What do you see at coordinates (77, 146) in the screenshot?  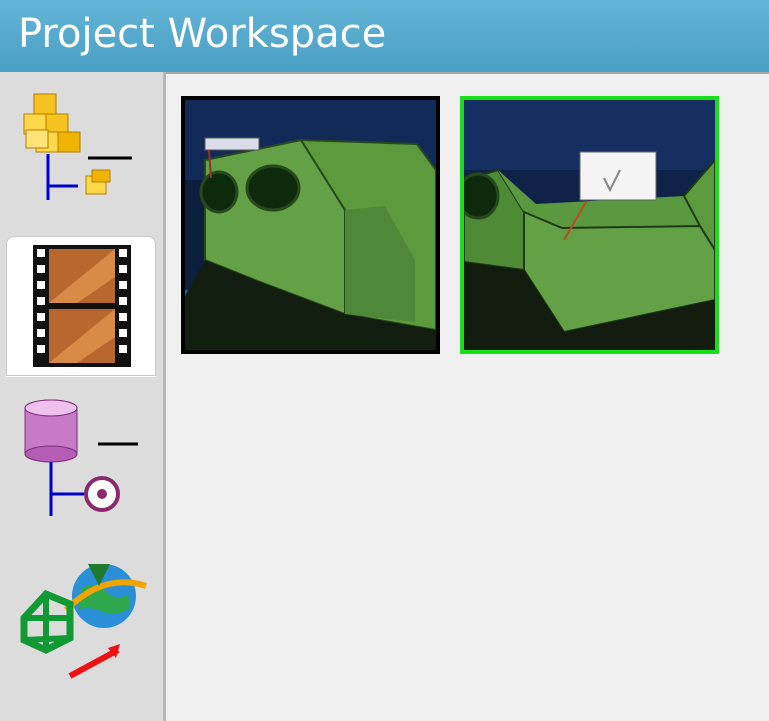 I see `product-structure-icon` at bounding box center [77, 146].